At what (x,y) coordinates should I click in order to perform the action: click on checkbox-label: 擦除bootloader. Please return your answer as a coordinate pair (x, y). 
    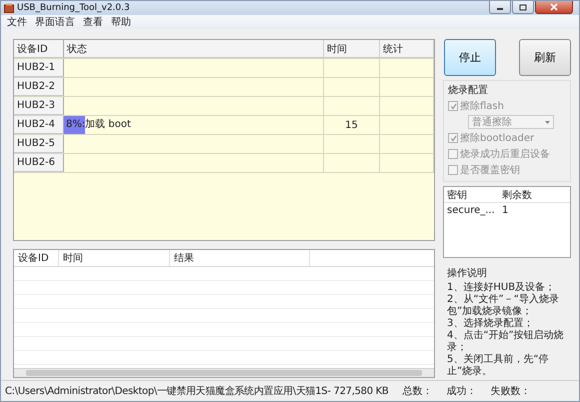
    Looking at the image, I should click on (497, 138).